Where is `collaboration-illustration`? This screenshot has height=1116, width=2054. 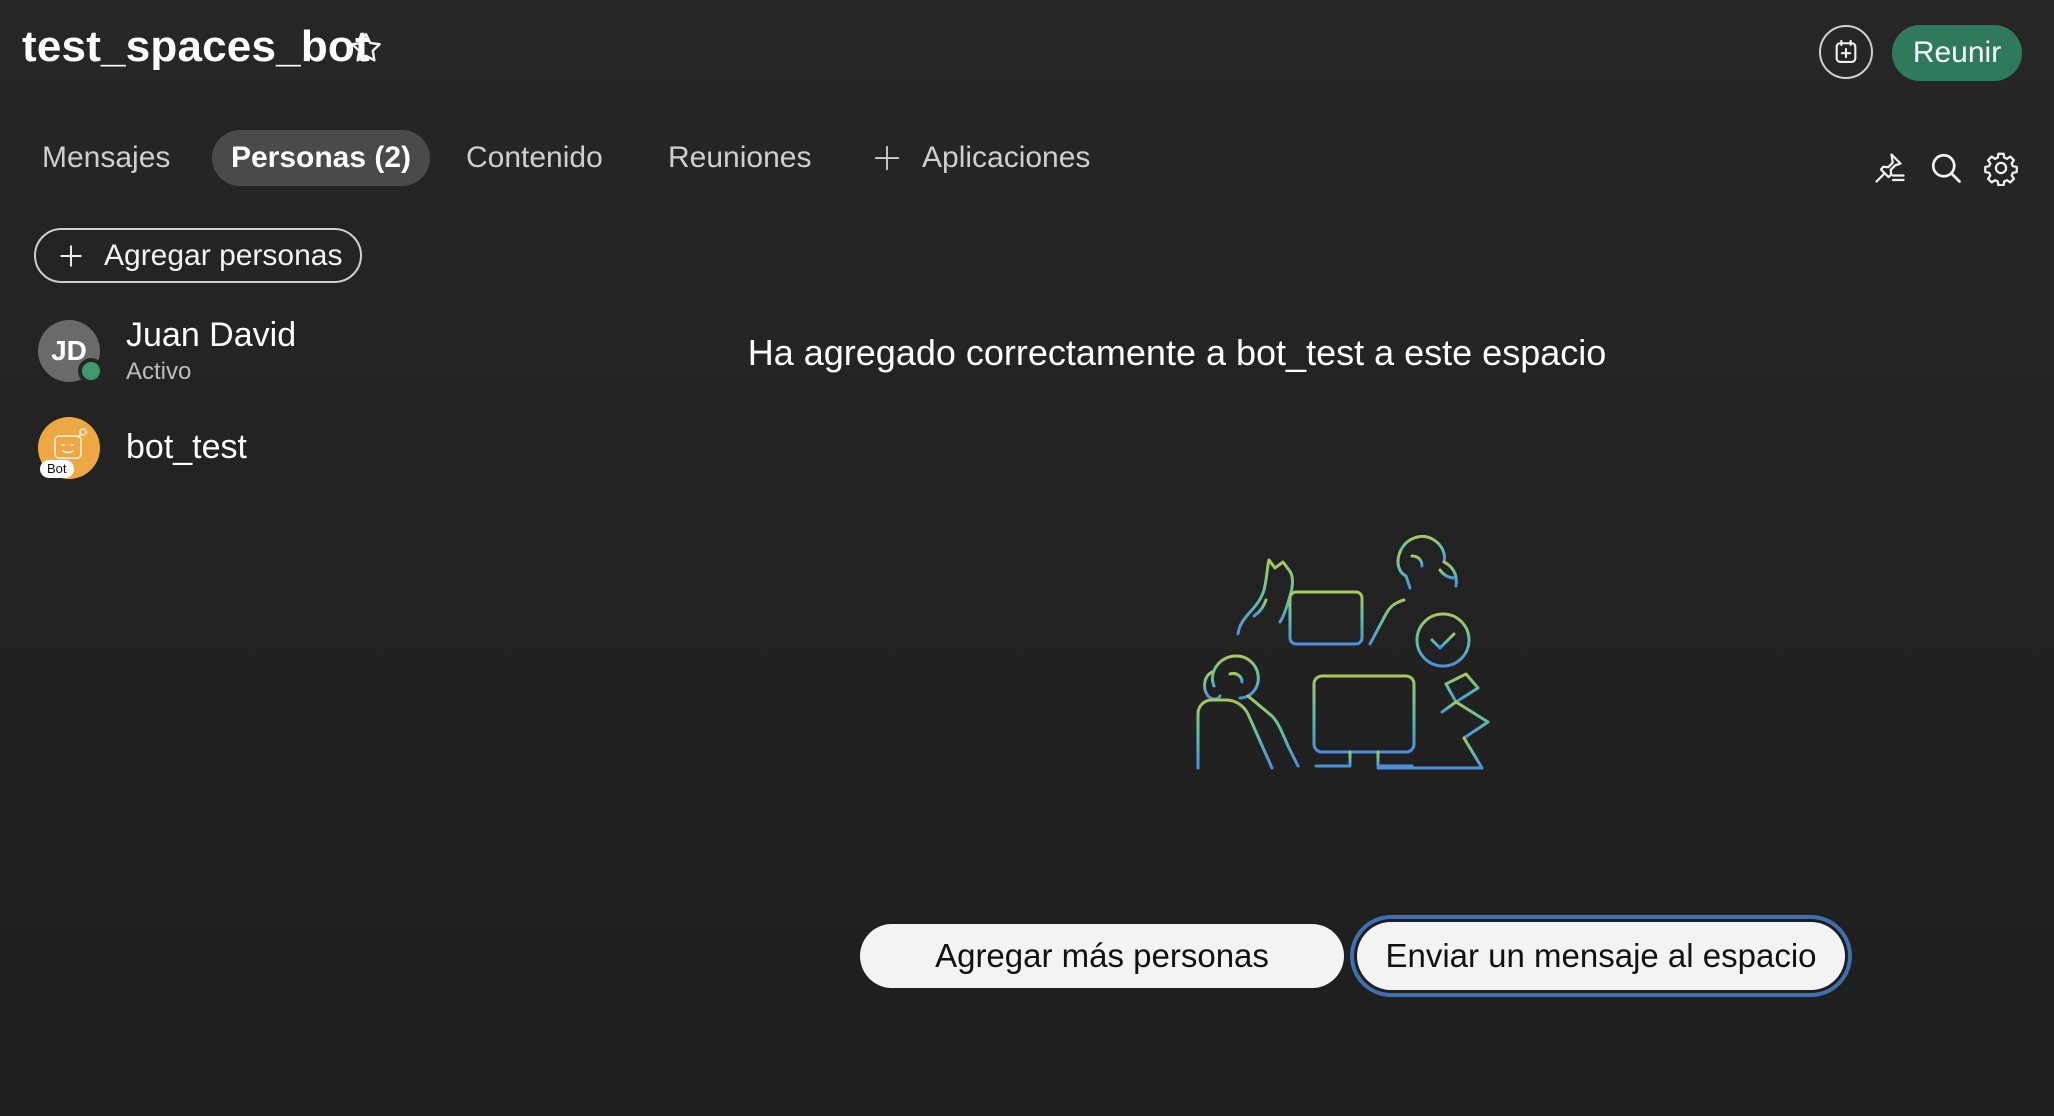 collaboration-illustration is located at coordinates (1343, 652).